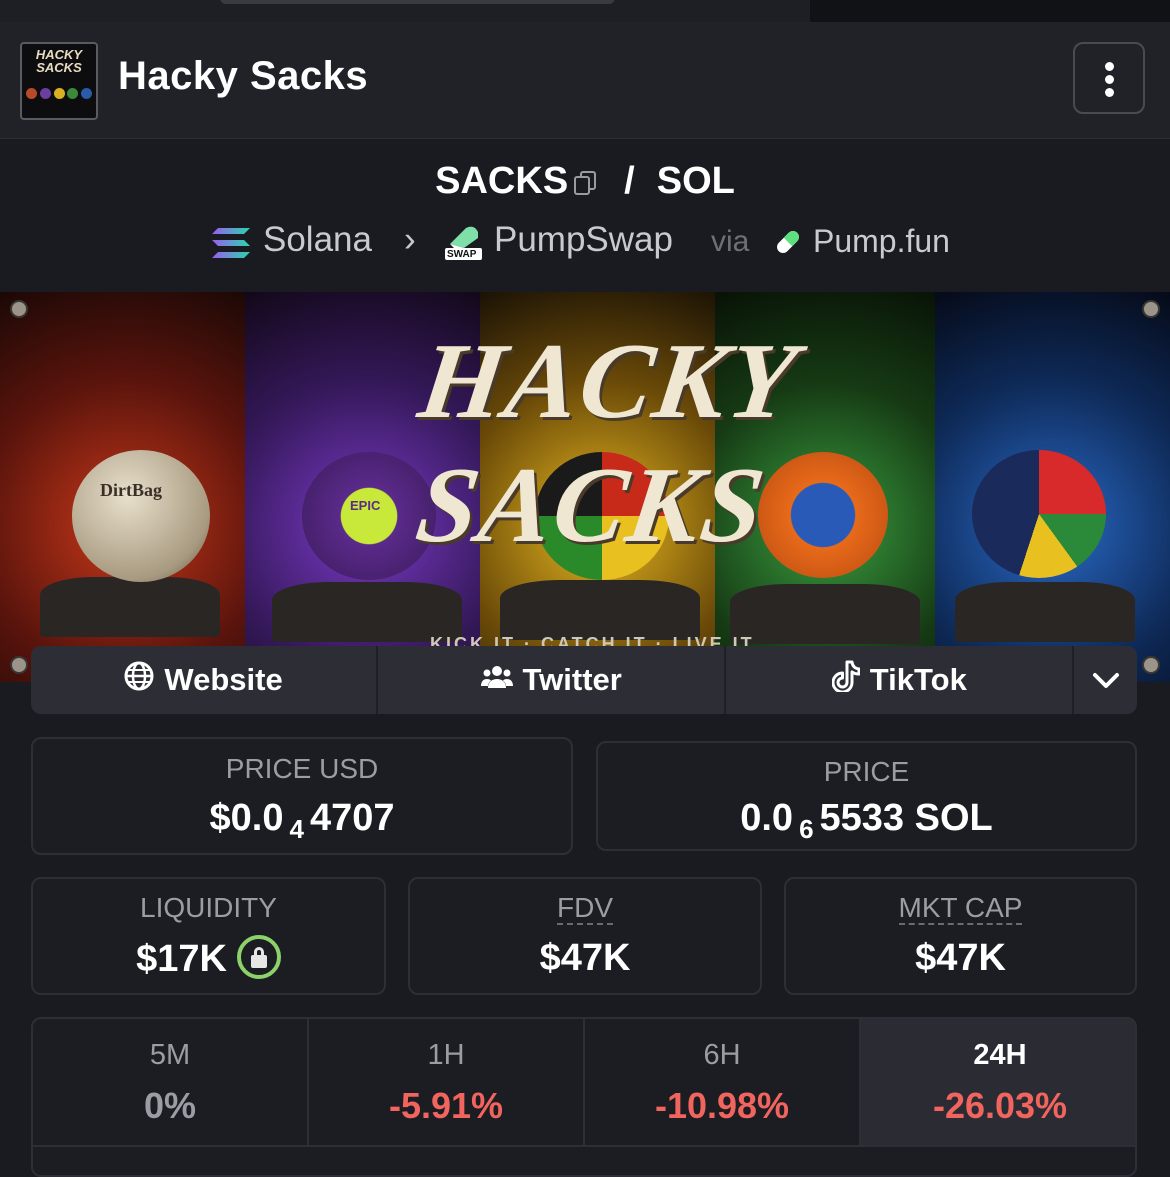 This screenshot has width=1170, height=1177. Describe the element at coordinates (881, 241) in the screenshot. I see `launchpad-link: Pump.fun` at that location.